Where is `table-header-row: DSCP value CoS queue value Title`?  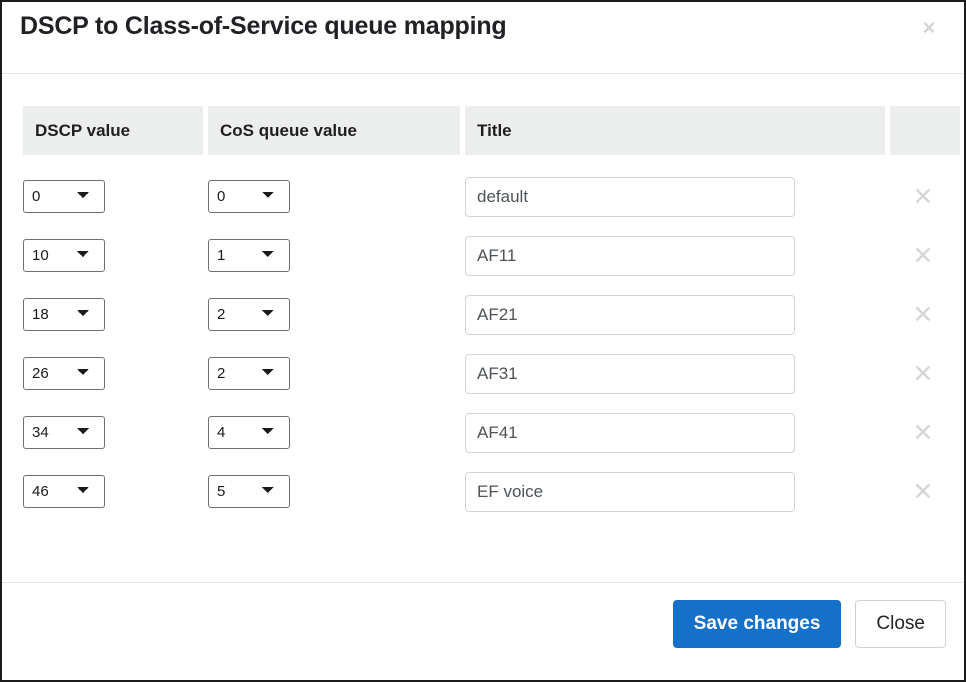 table-header-row: DSCP value CoS queue value Title is located at coordinates (491, 130).